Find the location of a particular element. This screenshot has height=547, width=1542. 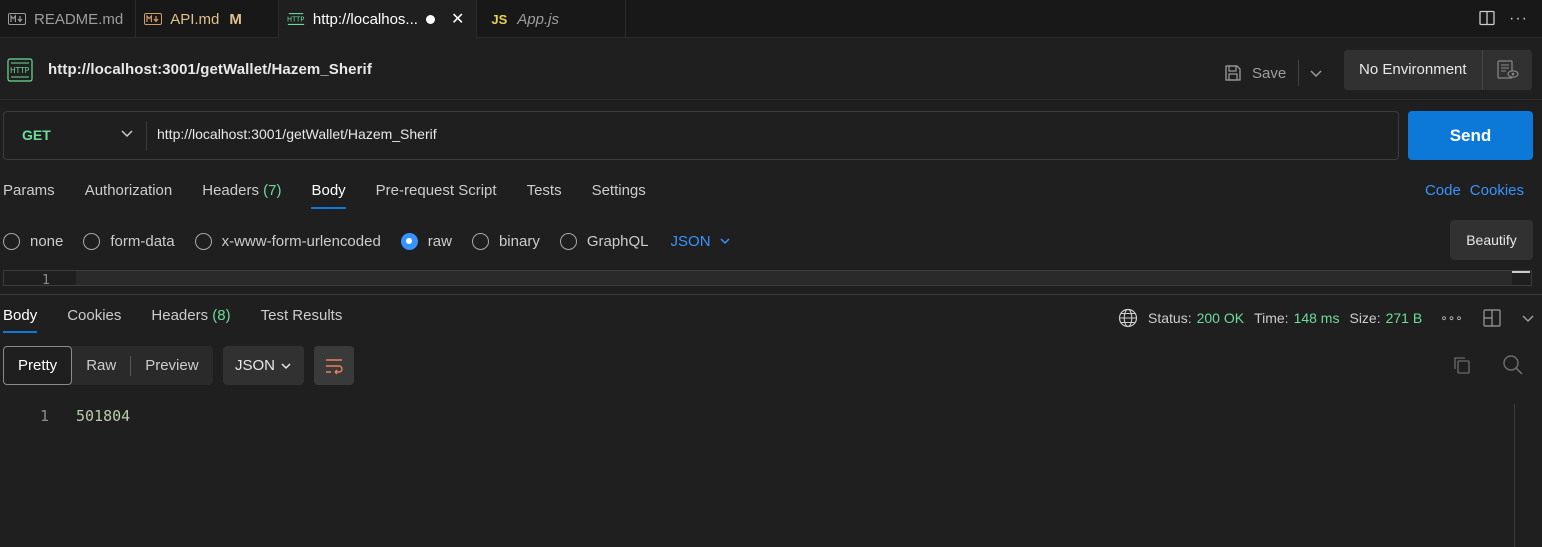

unsaved-dot-icon is located at coordinates (430, 19).